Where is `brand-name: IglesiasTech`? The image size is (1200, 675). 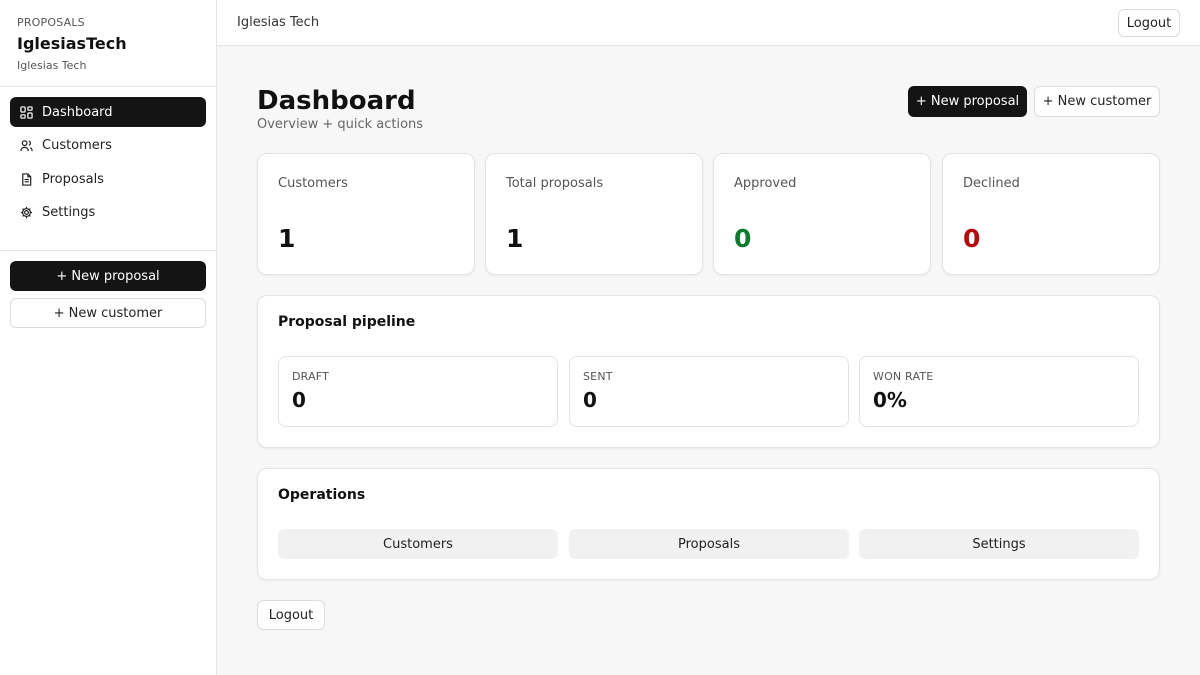 brand-name: IglesiasTech is located at coordinates (72, 43).